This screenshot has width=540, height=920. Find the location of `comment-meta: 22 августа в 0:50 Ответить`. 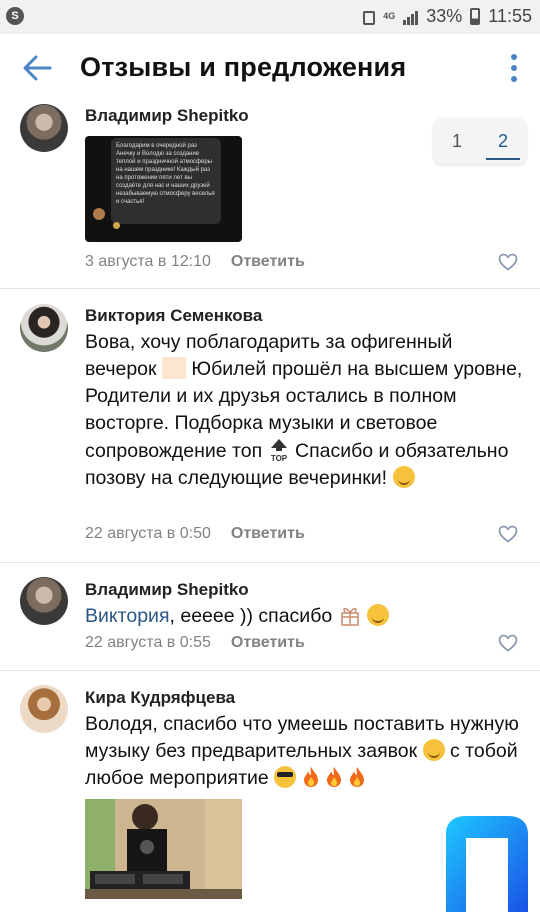

comment-meta: 22 августа в 0:50 Ответить is located at coordinates (195, 534).